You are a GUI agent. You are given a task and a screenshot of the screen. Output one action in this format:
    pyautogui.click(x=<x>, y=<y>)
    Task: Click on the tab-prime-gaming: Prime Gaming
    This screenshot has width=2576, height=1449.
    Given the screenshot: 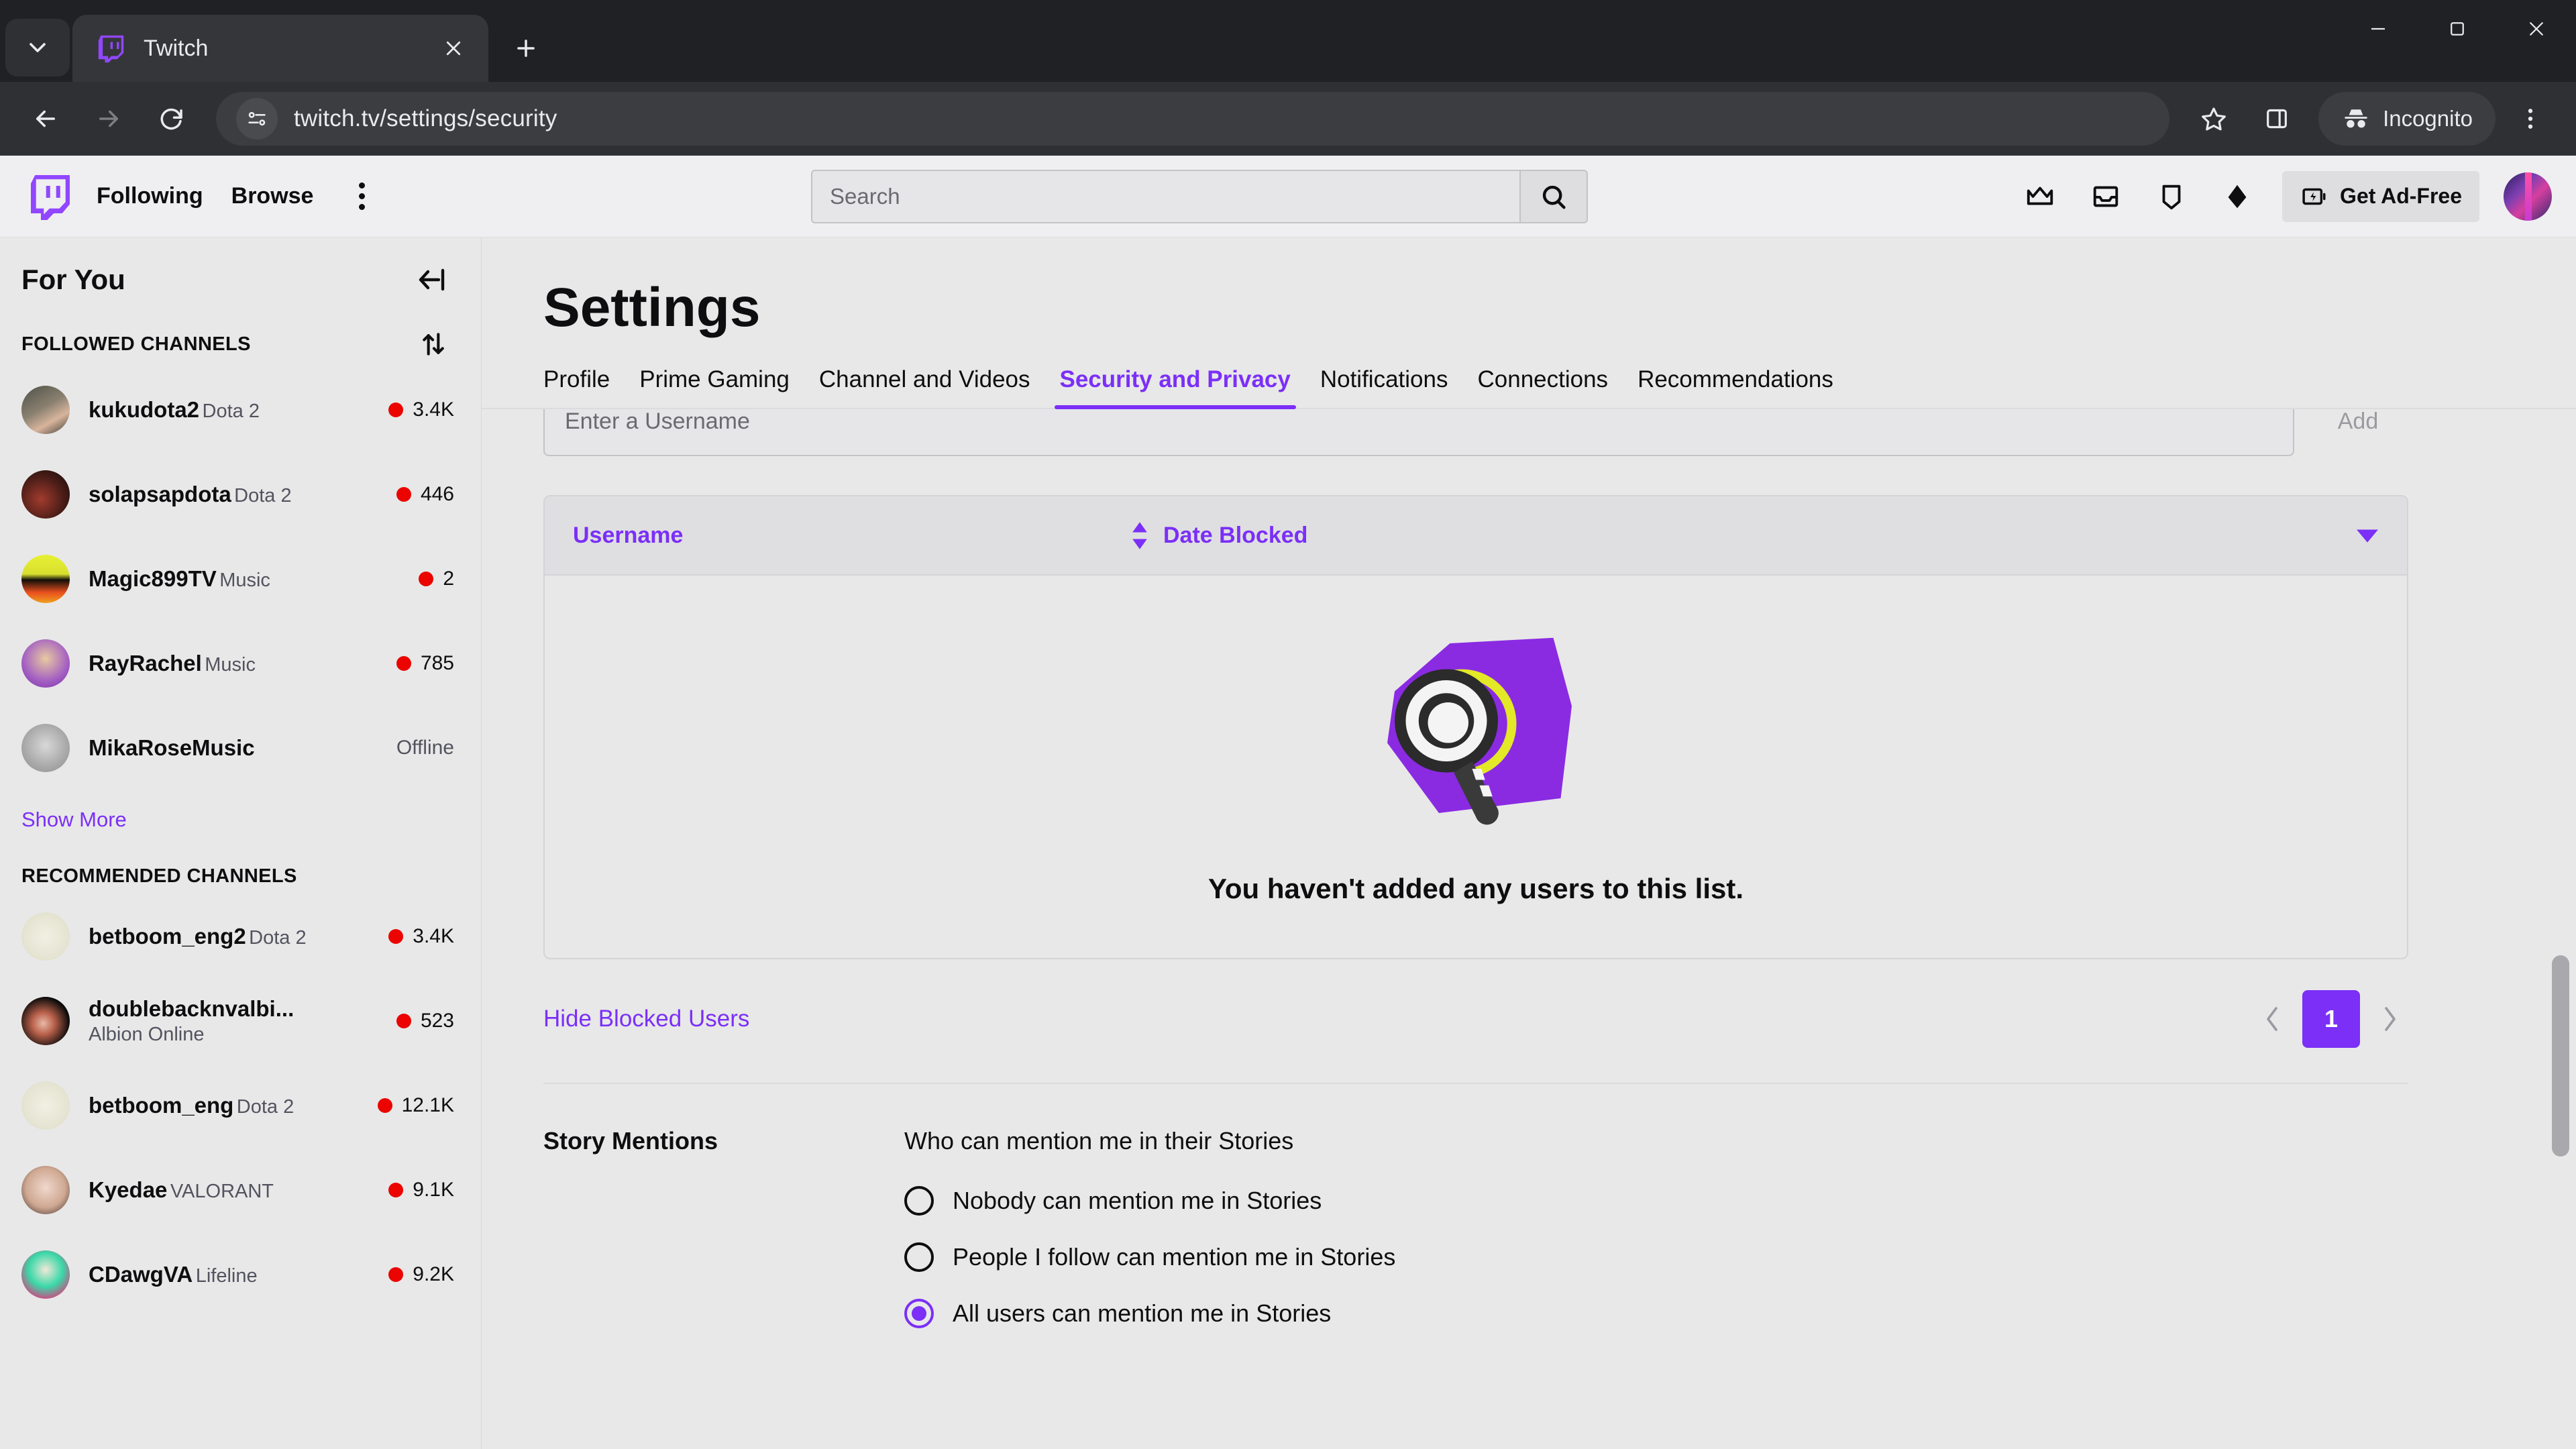 What is the action you would take?
    pyautogui.click(x=714, y=387)
    